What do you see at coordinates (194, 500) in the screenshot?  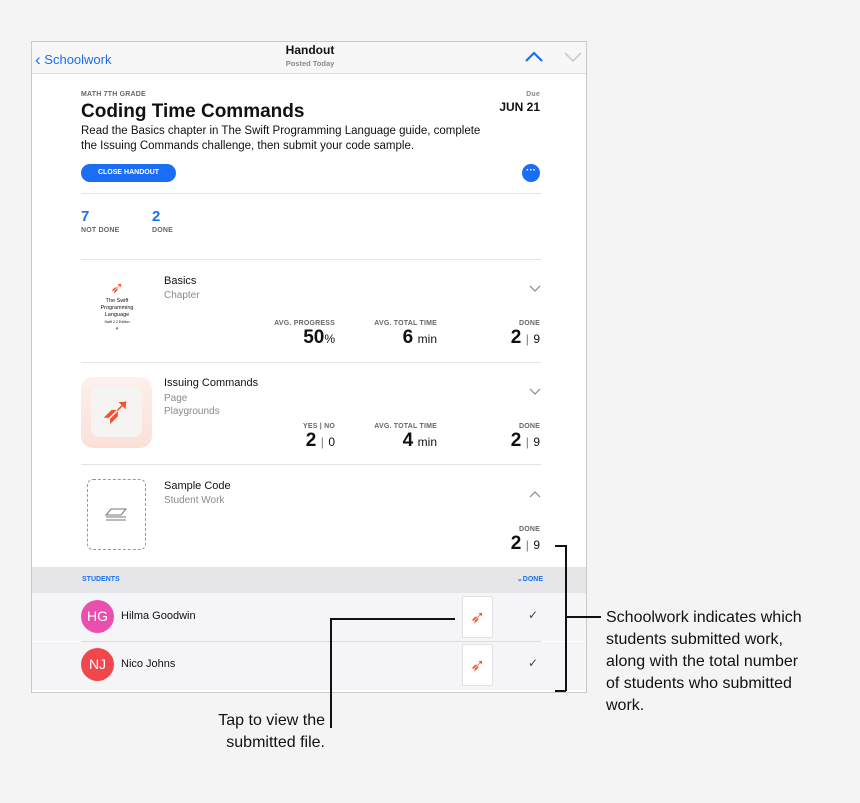 I see `activity-type: Student Work` at bounding box center [194, 500].